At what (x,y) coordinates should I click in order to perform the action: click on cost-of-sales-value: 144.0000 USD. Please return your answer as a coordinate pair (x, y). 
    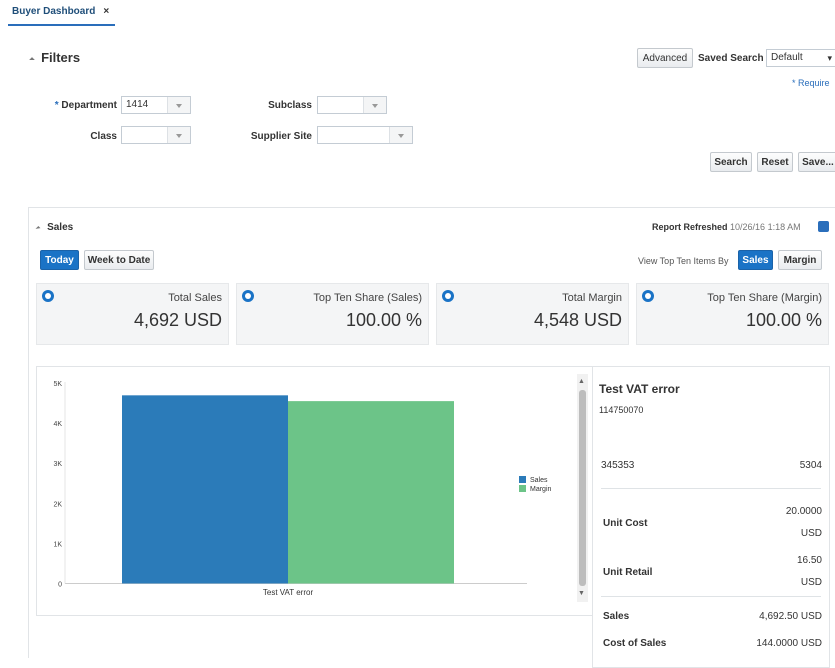
    Looking at the image, I should click on (789, 643).